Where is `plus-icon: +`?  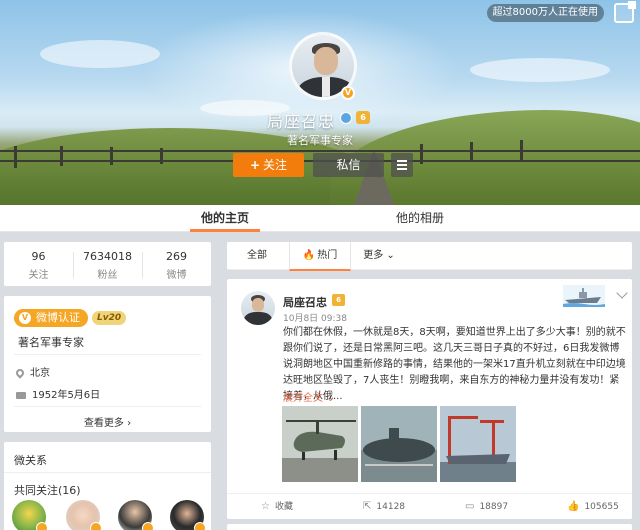
plus-icon: + is located at coordinates (255, 165).